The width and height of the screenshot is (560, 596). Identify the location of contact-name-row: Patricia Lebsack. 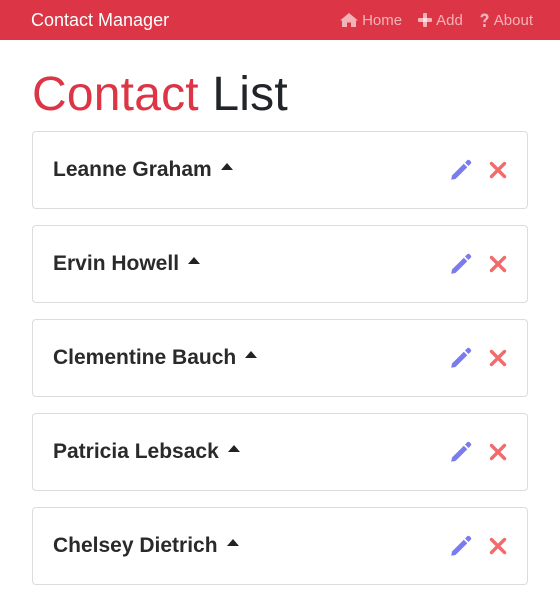
(146, 452).